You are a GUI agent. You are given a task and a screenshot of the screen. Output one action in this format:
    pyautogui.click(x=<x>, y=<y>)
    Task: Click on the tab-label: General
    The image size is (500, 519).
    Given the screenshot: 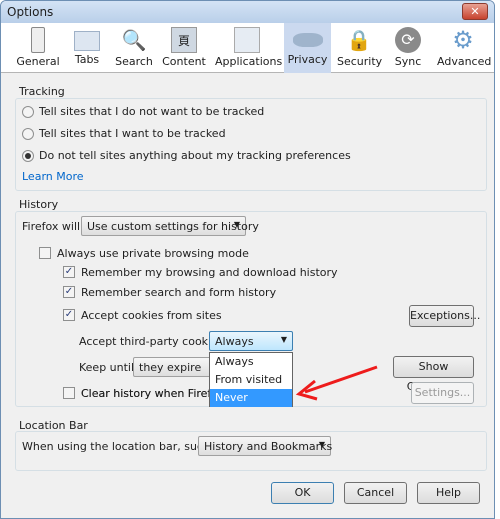 What is the action you would take?
    pyautogui.click(x=38, y=61)
    